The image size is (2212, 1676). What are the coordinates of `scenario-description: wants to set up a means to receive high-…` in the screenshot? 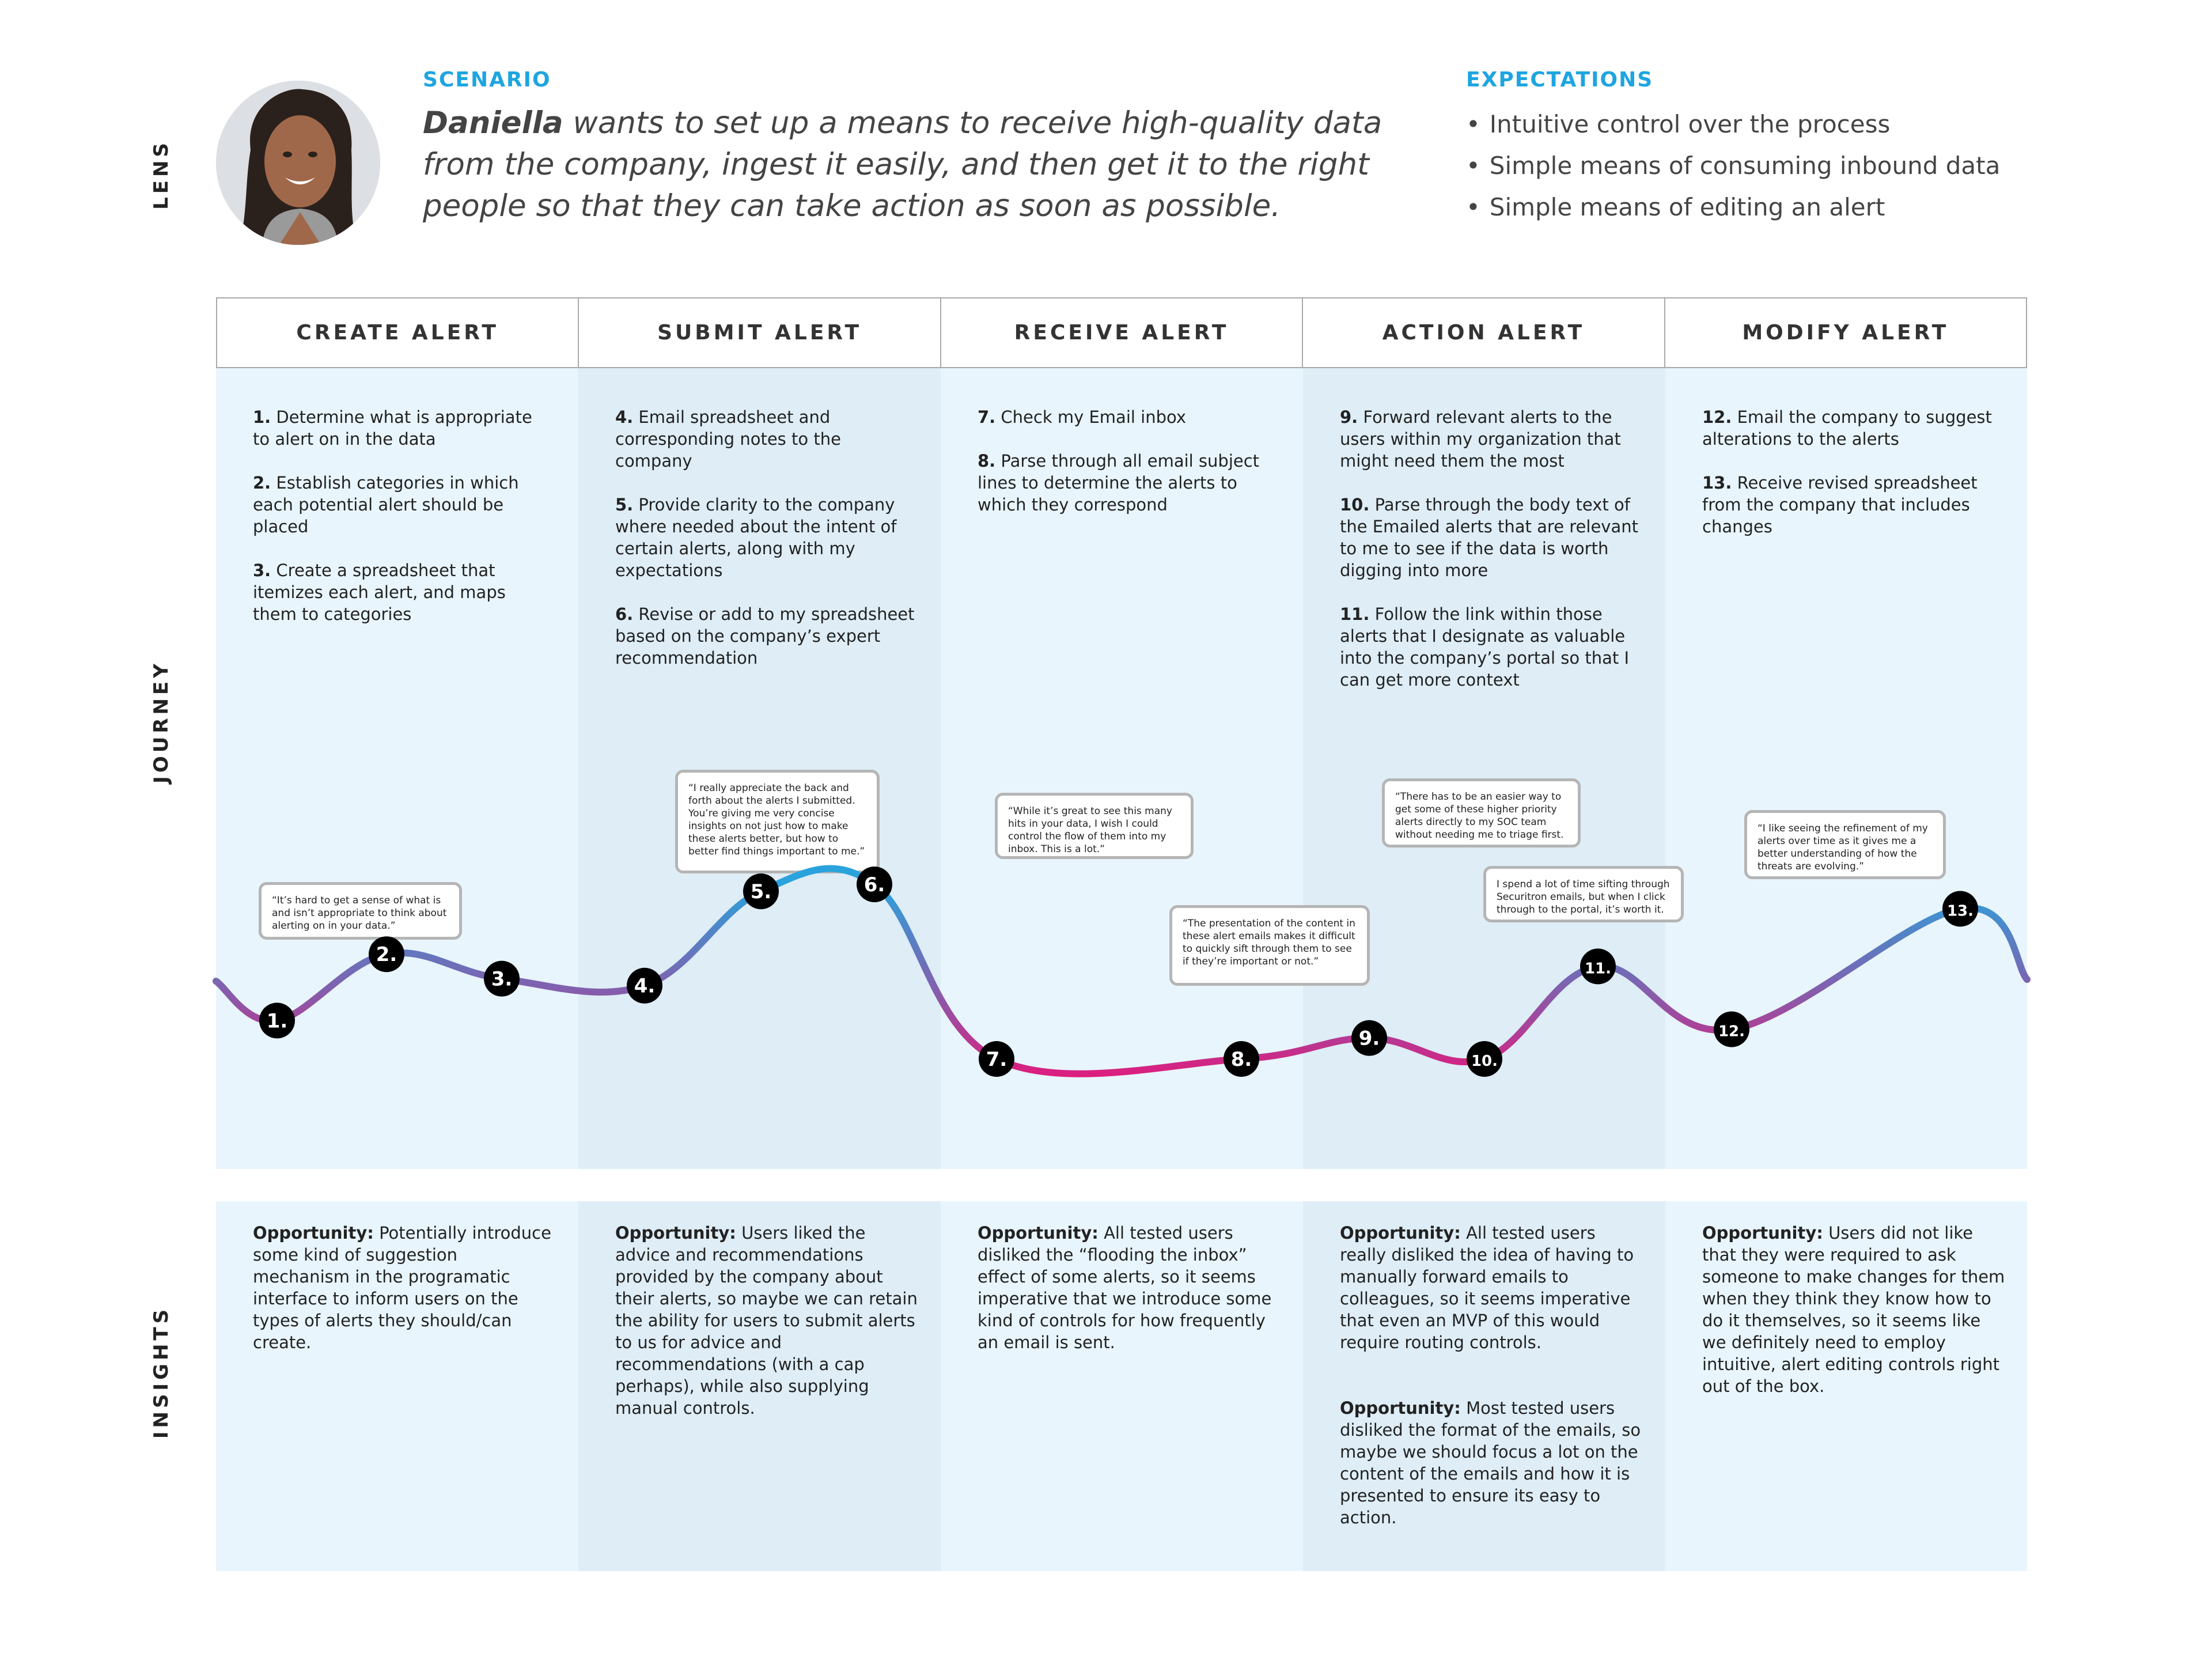 It's located at (902, 164).